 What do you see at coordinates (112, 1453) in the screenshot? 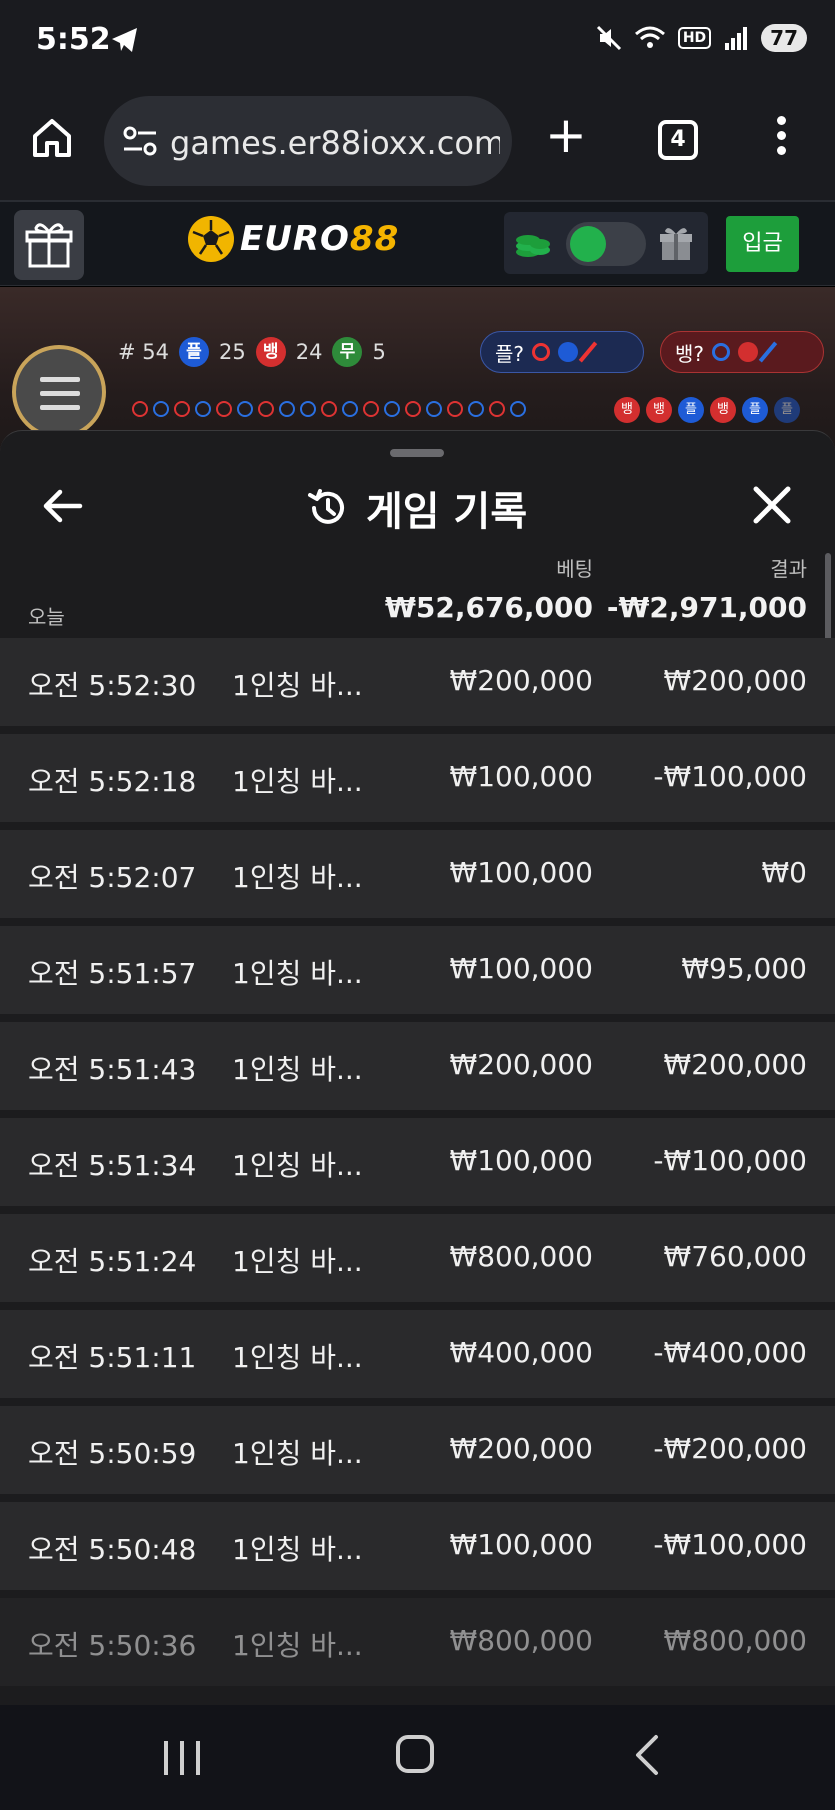
I see `row-time: 오전 5:50:59` at bounding box center [112, 1453].